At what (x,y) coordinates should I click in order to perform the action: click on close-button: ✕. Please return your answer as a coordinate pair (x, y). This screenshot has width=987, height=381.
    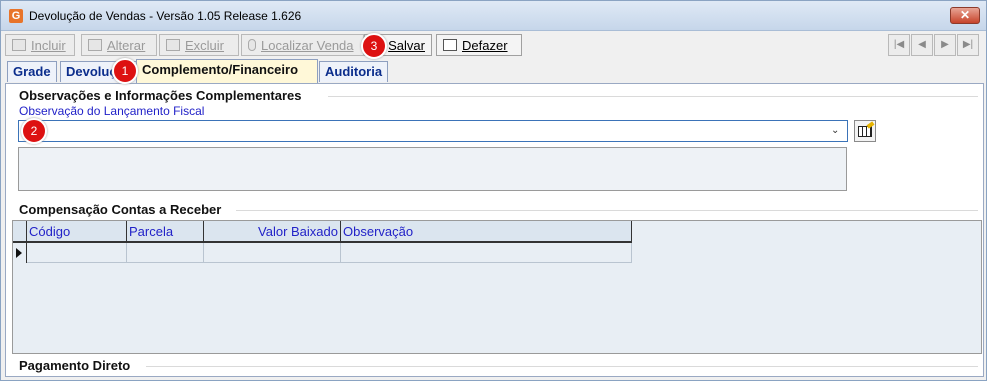
    Looking at the image, I should click on (965, 15).